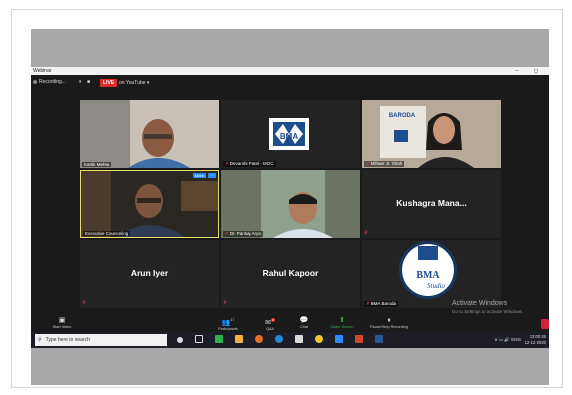 The image size is (572, 395). I want to click on firefox-icon, so click(259, 339).